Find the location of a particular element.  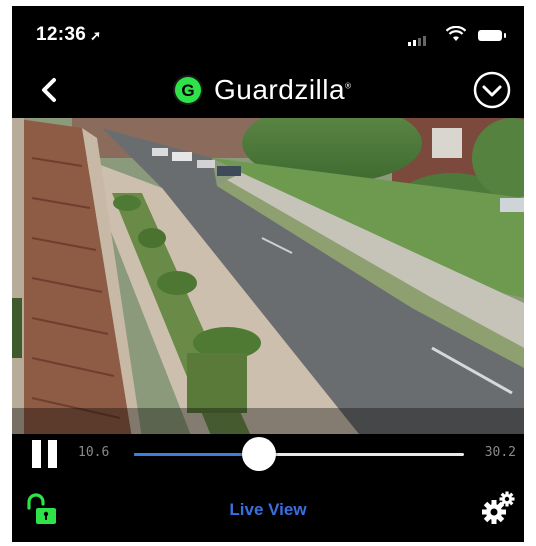

guardzilla-logo-icon: G is located at coordinates (188, 90).